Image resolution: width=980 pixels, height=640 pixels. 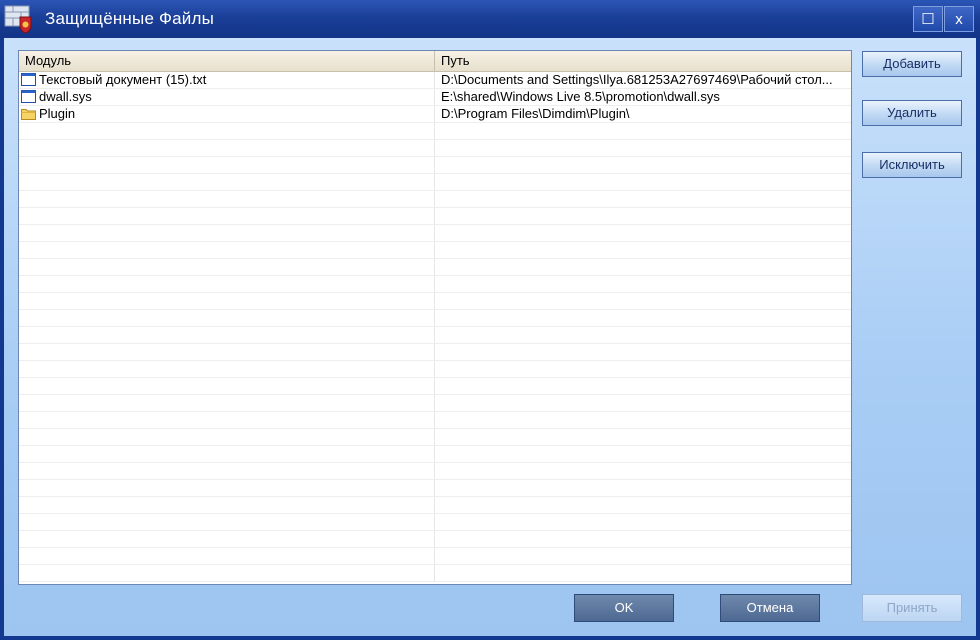 What do you see at coordinates (57, 113) in the screenshot?
I see `module-name: Plugin` at bounding box center [57, 113].